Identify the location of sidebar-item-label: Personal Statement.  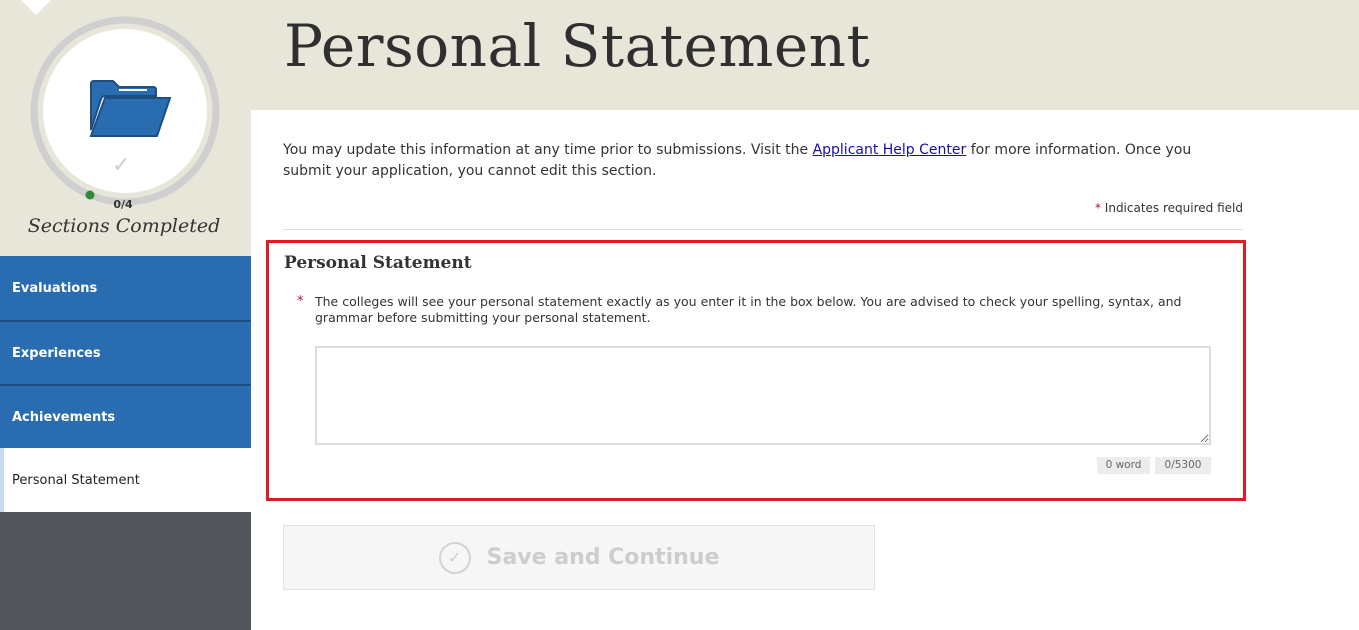
(76, 480).